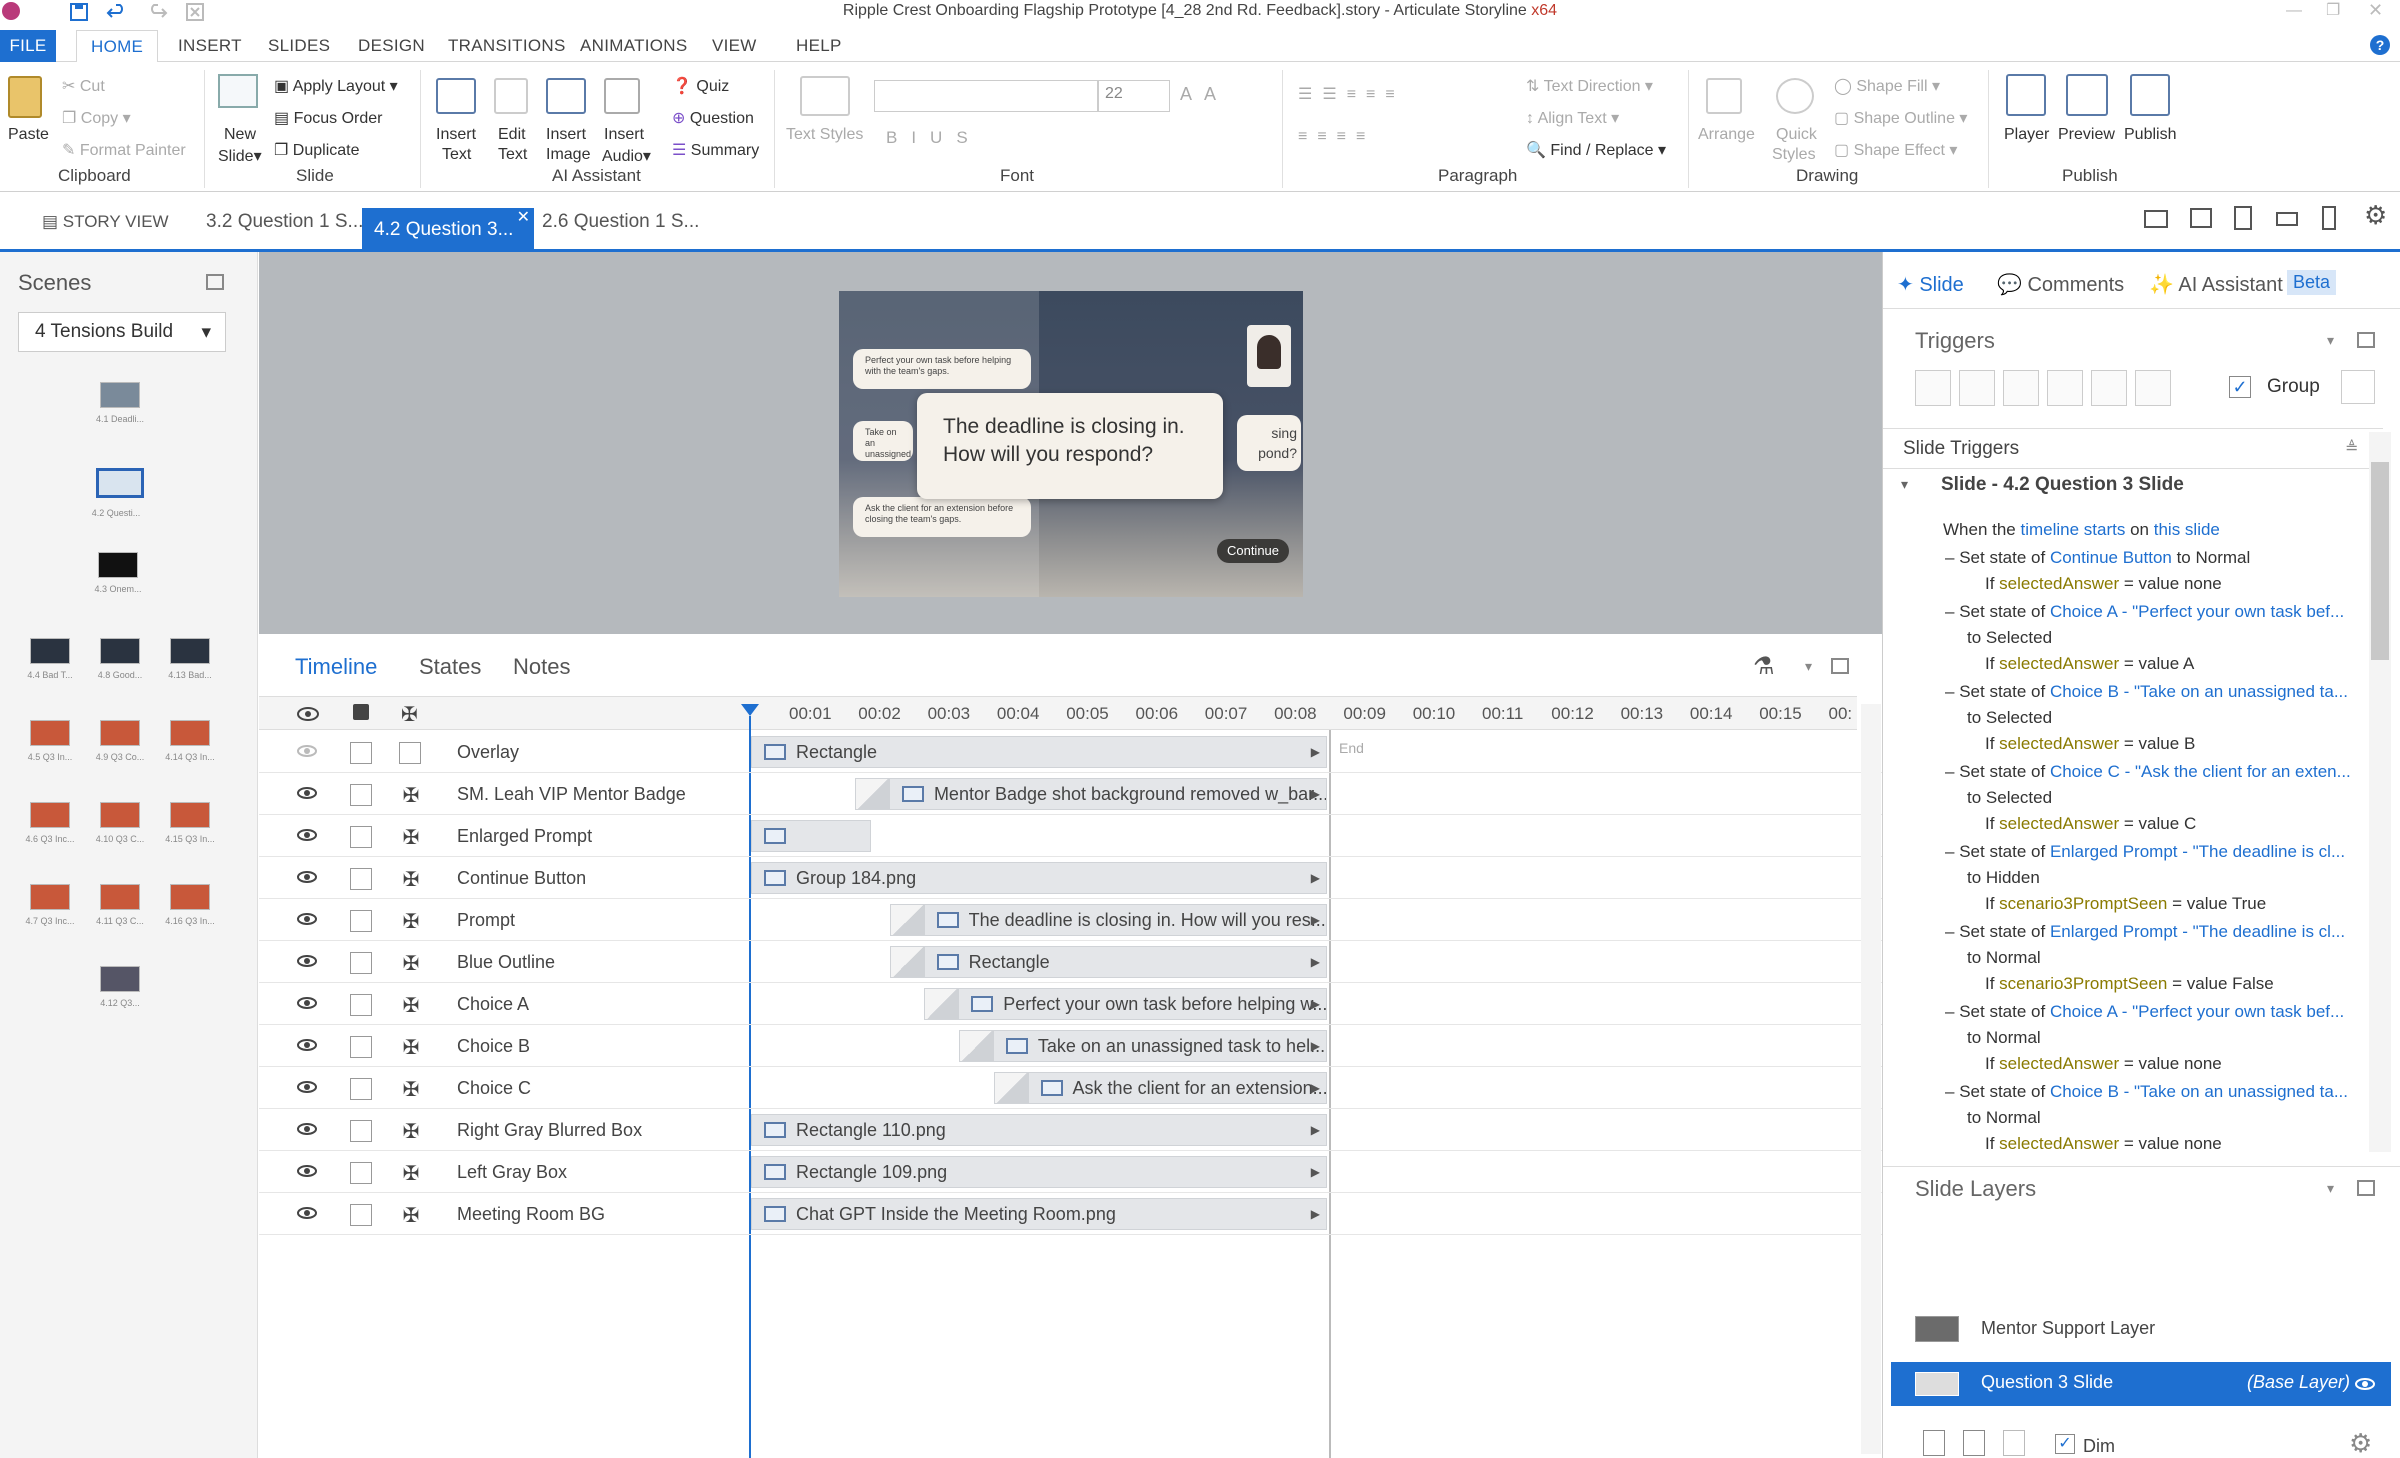 This screenshot has width=2400, height=1458. What do you see at coordinates (456, 135) in the screenshot?
I see `insert-text-button: Insert` at bounding box center [456, 135].